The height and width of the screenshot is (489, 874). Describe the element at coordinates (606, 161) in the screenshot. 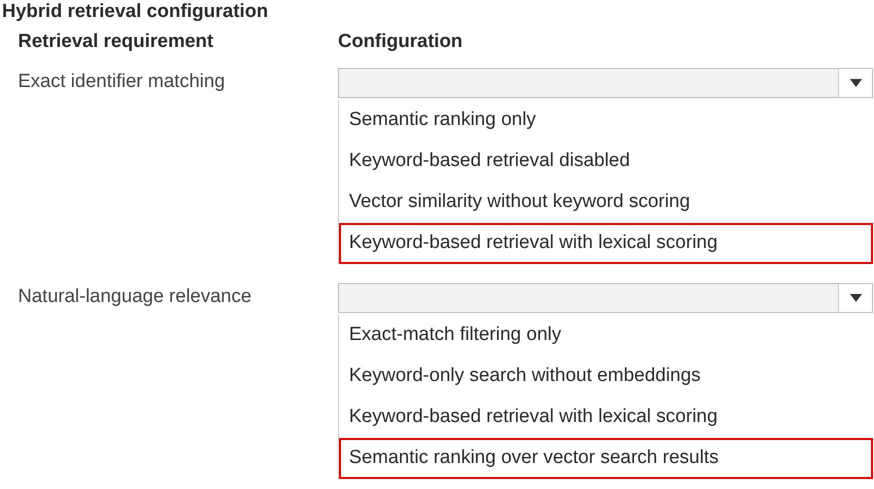

I see `dropdown-option: Keyword-based retrieval disabled` at that location.